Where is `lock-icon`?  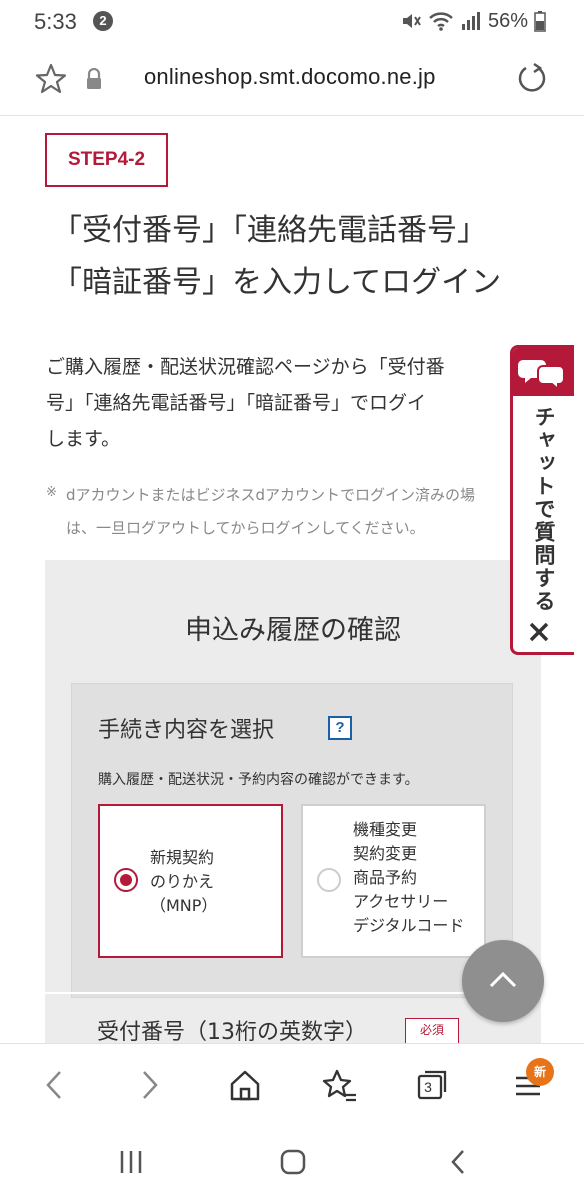
lock-icon is located at coordinates (94, 78).